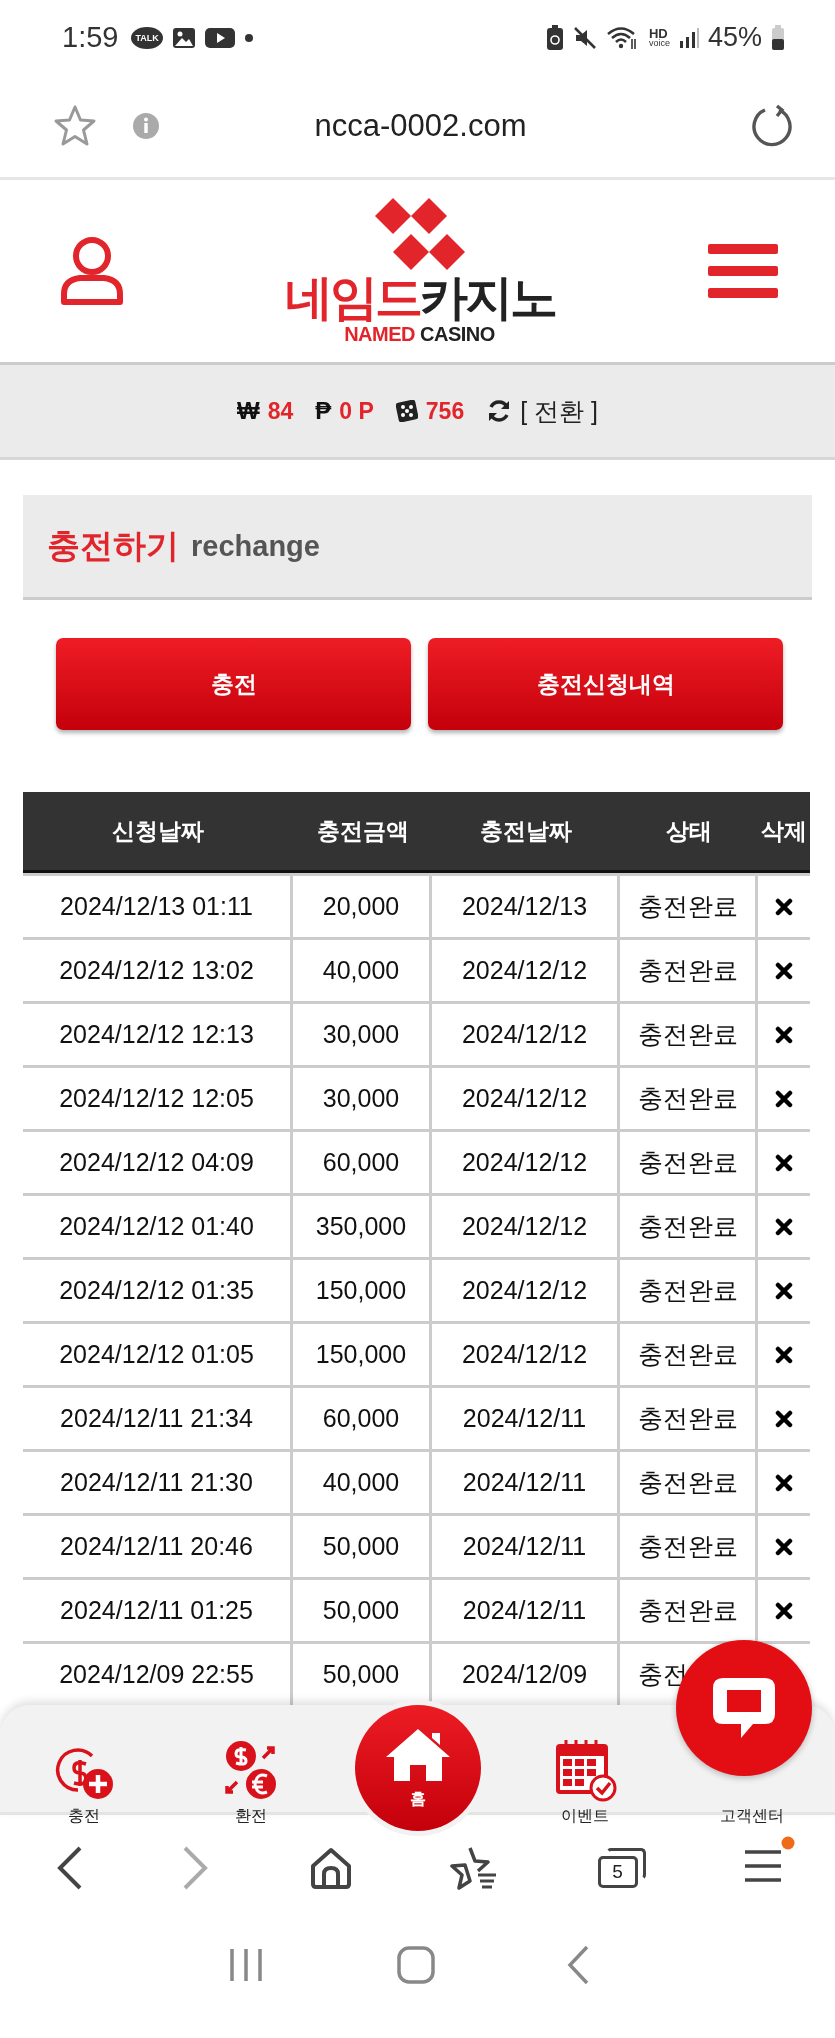  Describe the element at coordinates (233, 684) in the screenshot. I see `tab-button: 충전` at that location.